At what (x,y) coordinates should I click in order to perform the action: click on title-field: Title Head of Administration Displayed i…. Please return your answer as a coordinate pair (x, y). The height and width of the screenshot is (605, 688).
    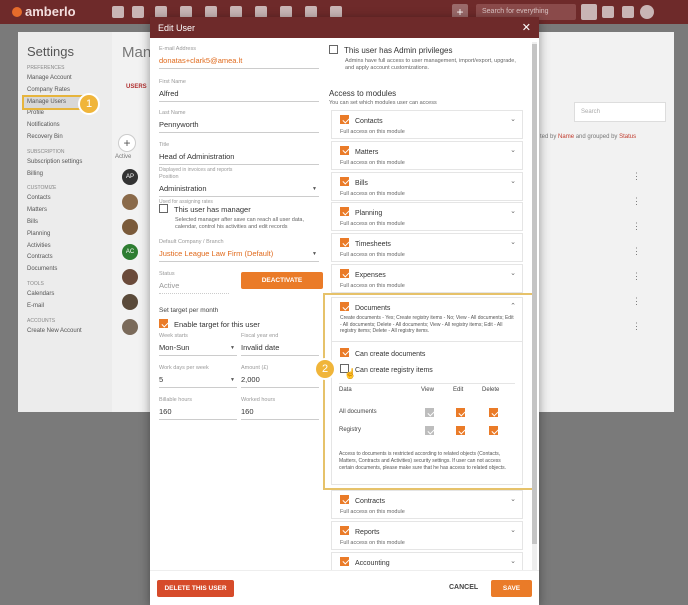
    Looking at the image, I should click on (239, 157).